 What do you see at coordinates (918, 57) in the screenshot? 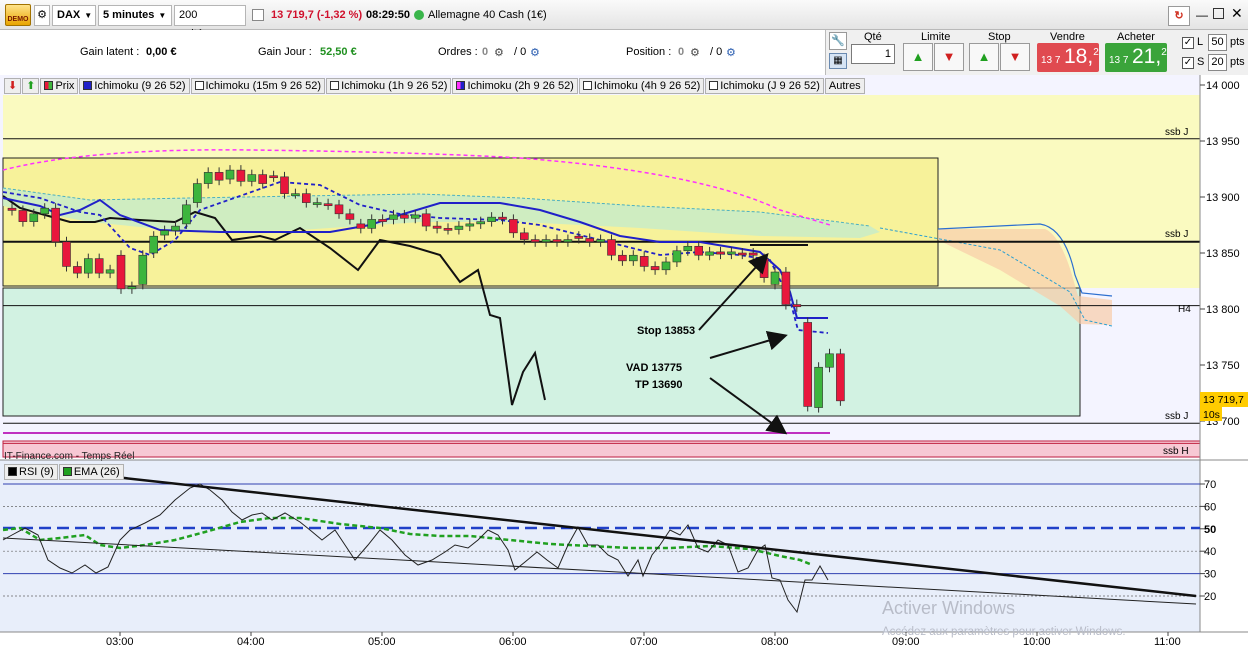
I see `limit-buy-button: ▲` at bounding box center [918, 57].